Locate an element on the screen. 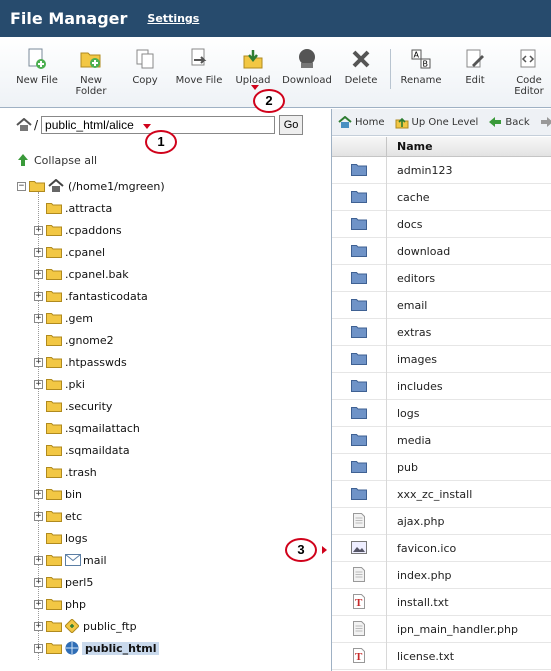 Image resolution: width=551 pixels, height=671 pixels. edit-button: Edit is located at coordinates (475, 67).